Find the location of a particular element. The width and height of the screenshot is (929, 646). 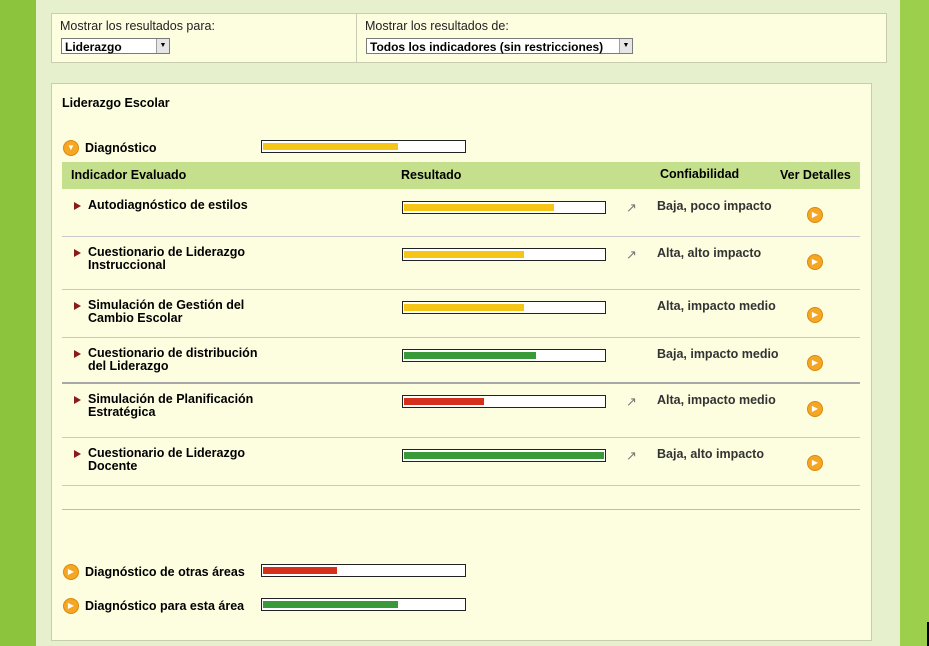

indicator-name: Simulación de Planificación Estratégica is located at coordinates (183, 406).